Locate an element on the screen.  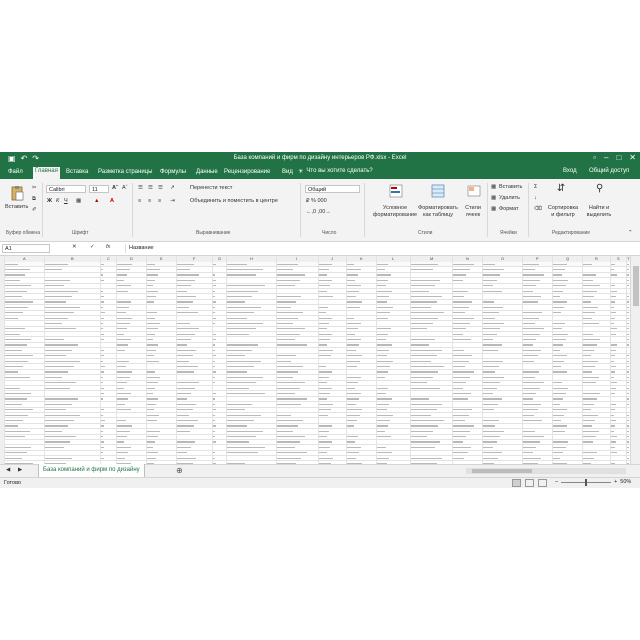
cell-styles-button: Стили ячеек is located at coordinates (473, 212).